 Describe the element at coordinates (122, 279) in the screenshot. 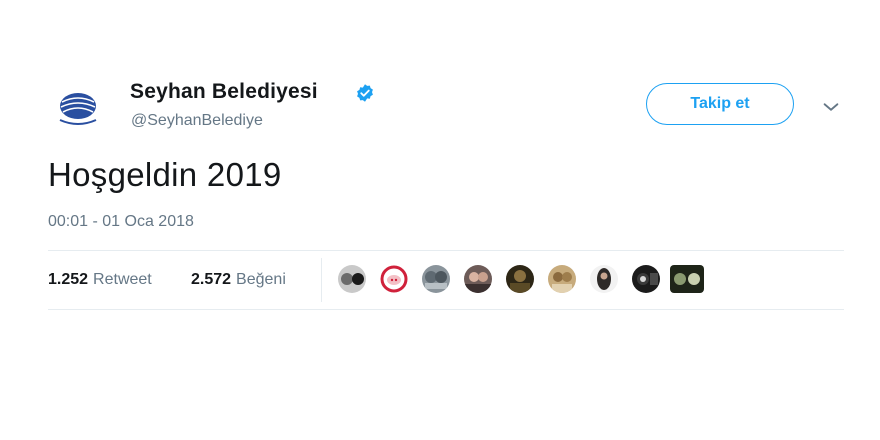

I see `retweet-label: Retweet` at that location.